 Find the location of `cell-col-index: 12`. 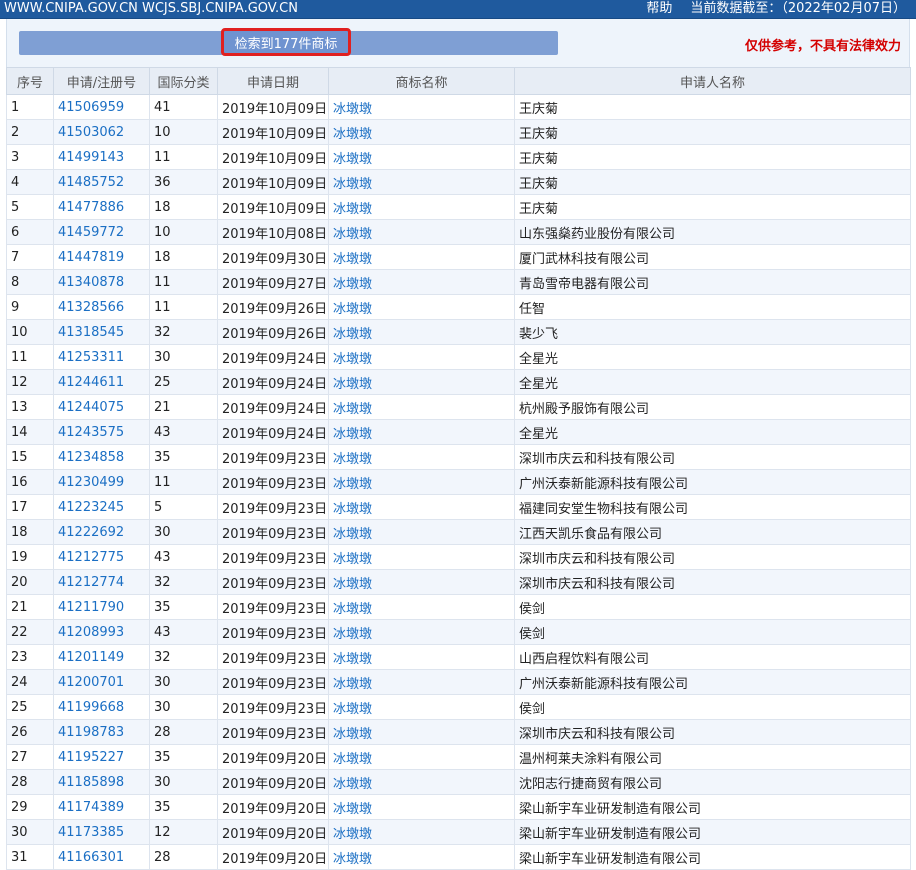

cell-col-index: 12 is located at coordinates (30, 382).